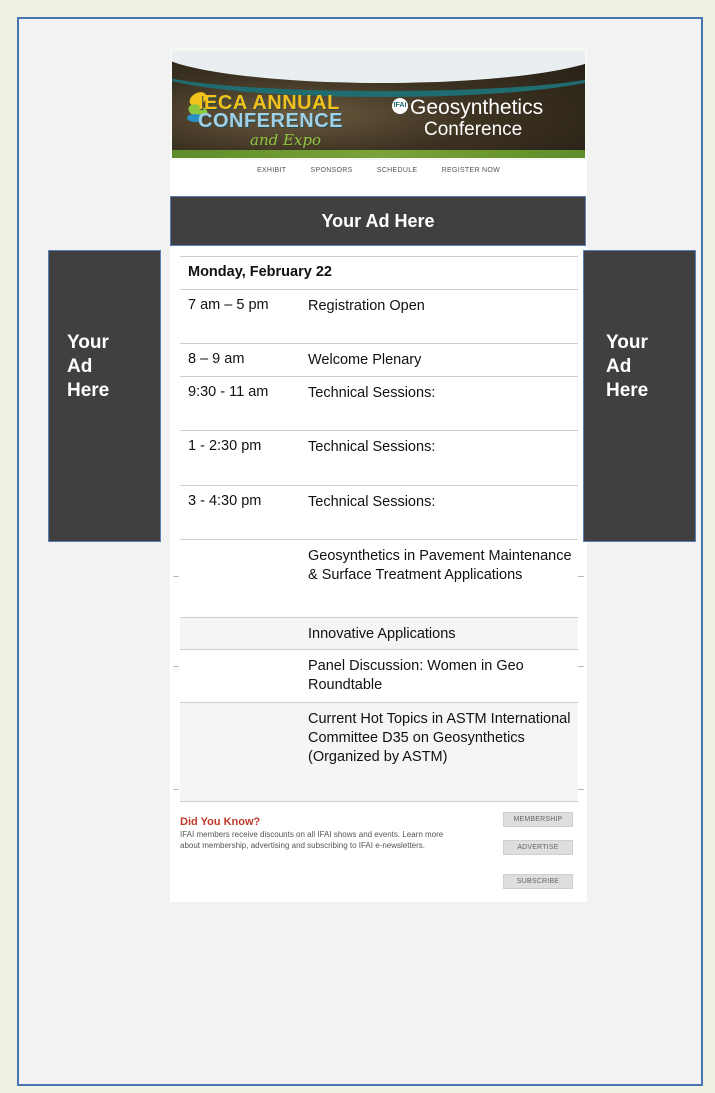  I want to click on banner-wave, so click(378, 74).